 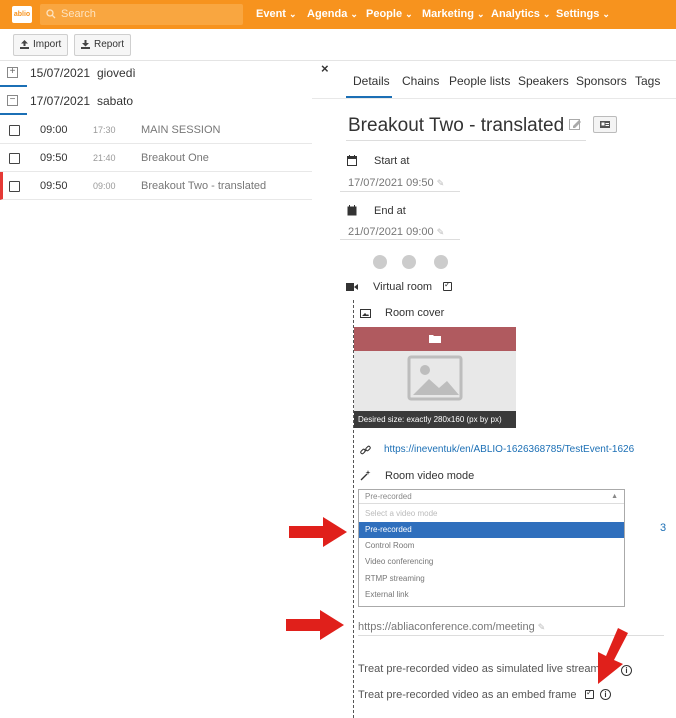 I want to click on tab-people-lists: People lists, so click(x=479, y=81).